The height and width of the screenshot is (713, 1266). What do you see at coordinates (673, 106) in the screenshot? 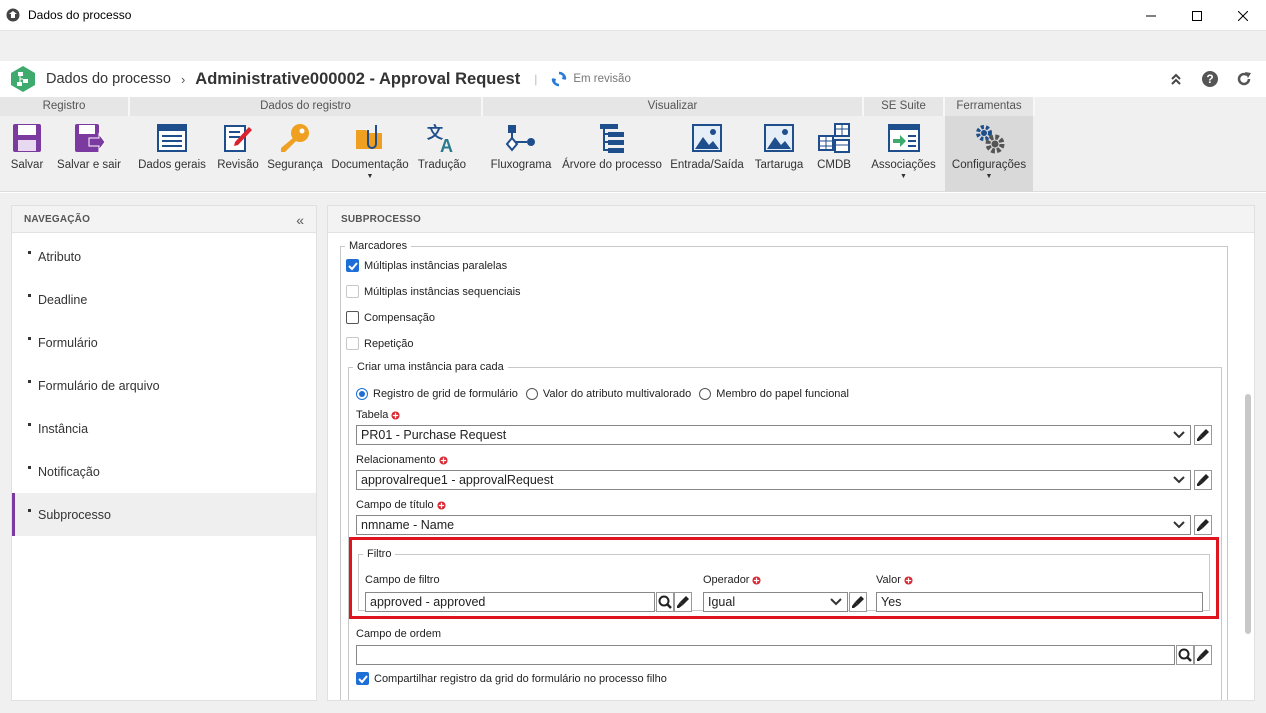
I see `group-label: Visualizar` at bounding box center [673, 106].